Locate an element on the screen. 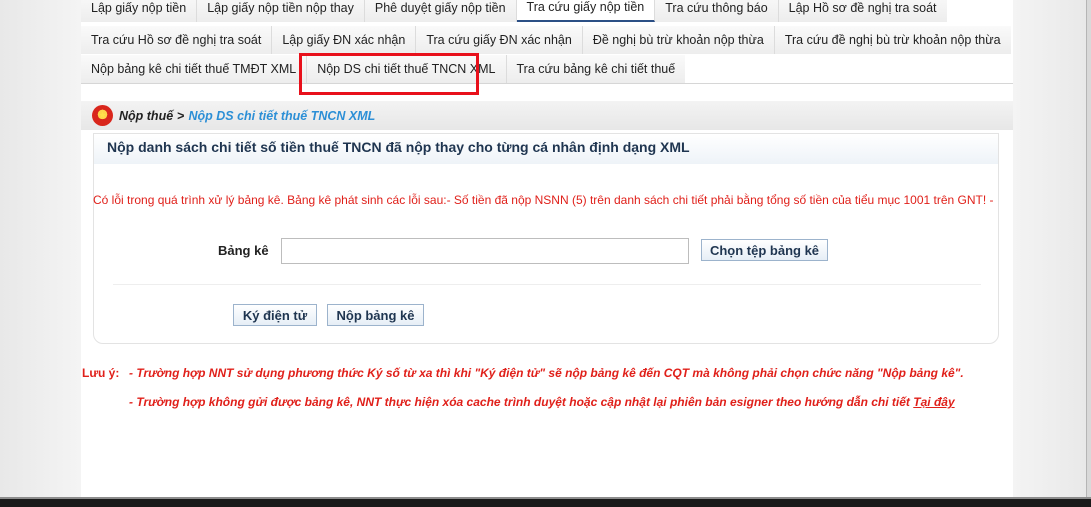 Image resolution: width=1091 pixels, height=507 pixels. bang-ke-file-input is located at coordinates (485, 251).